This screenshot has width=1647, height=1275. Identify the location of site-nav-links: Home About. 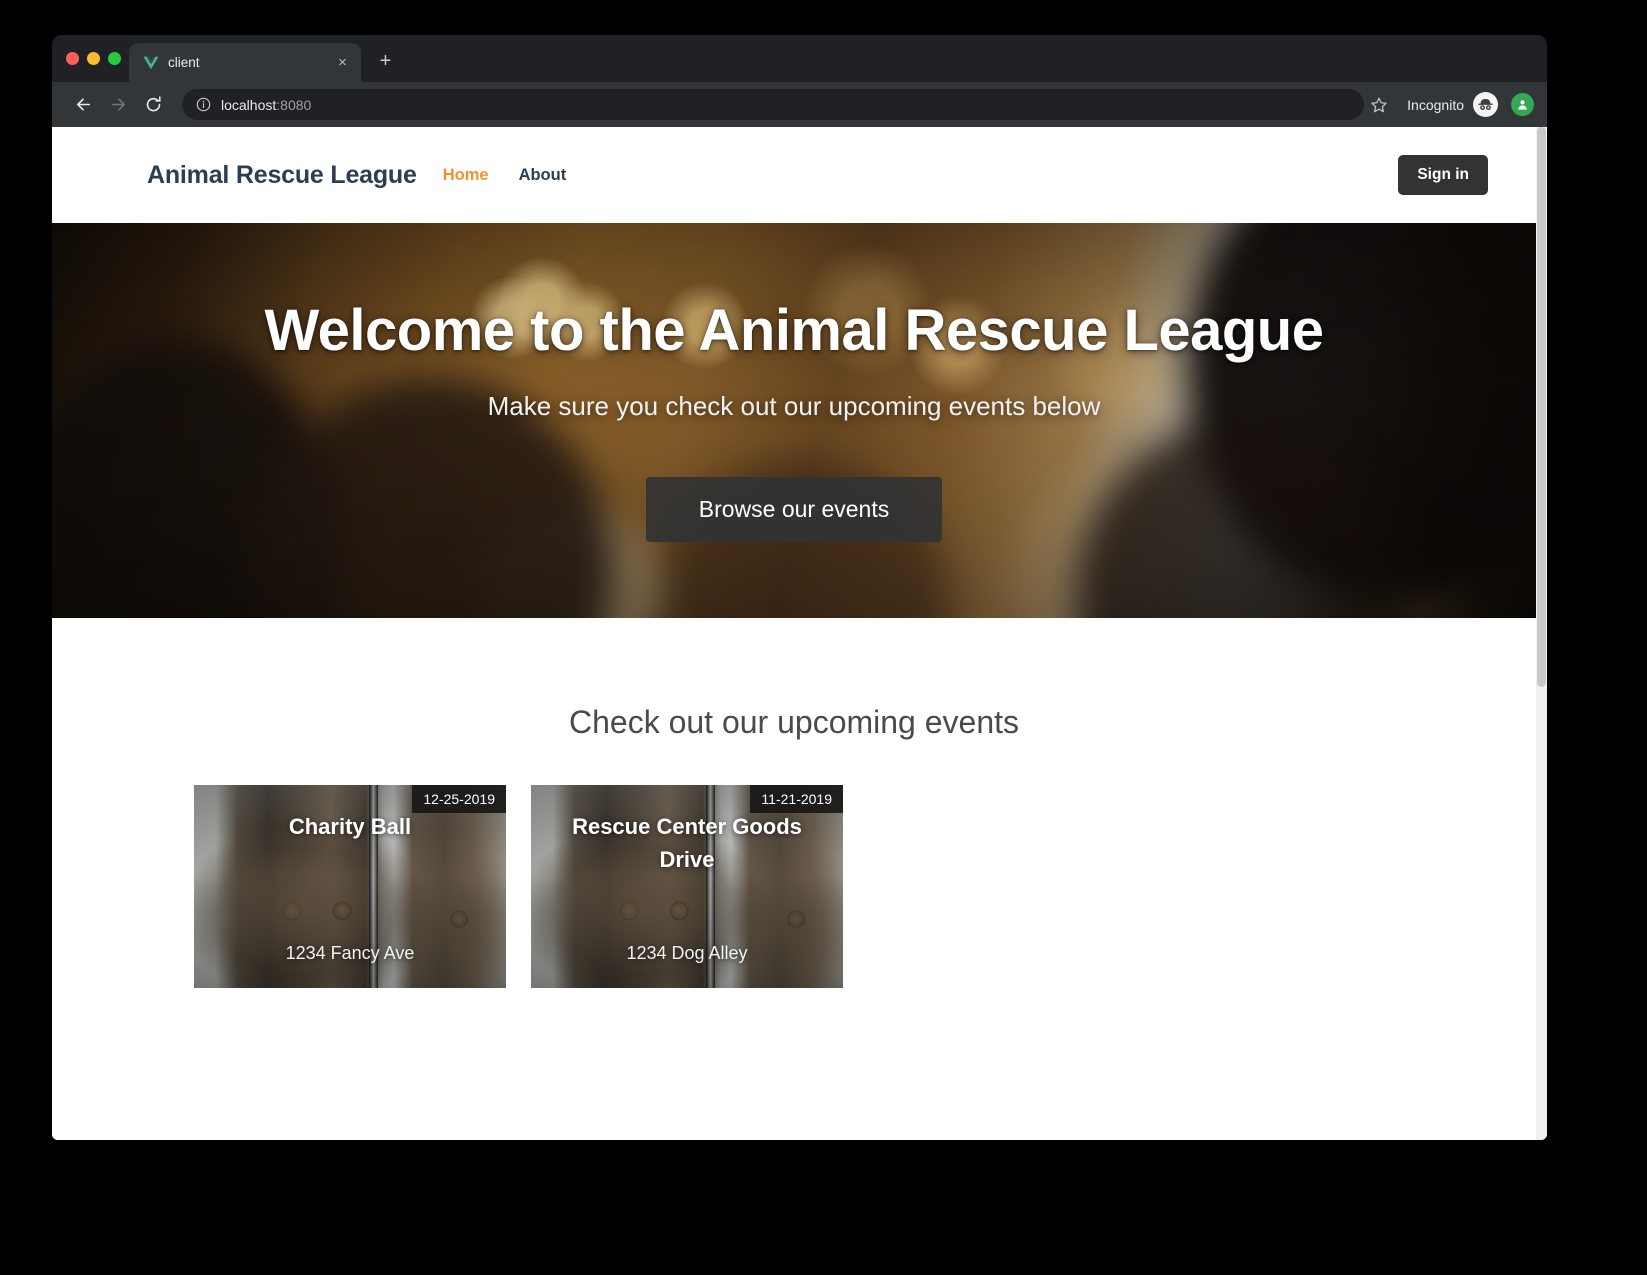
(505, 175).